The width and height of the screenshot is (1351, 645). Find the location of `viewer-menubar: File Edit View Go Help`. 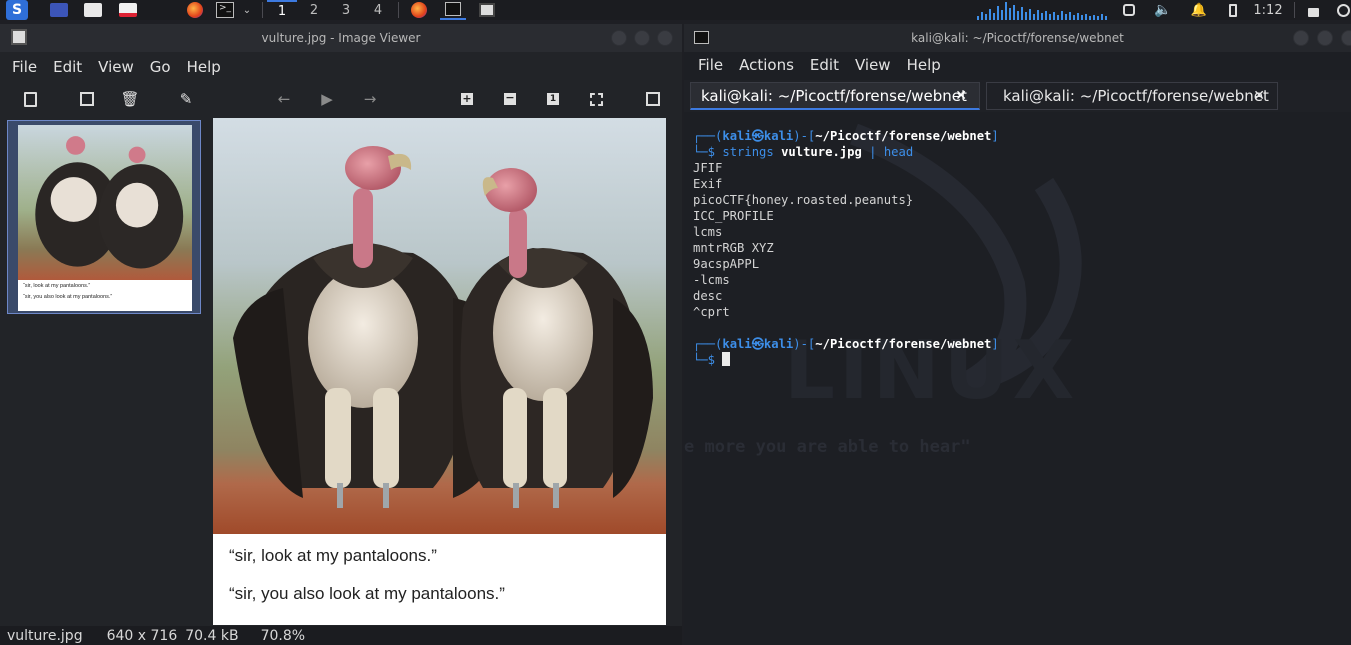

viewer-menubar: File Edit View Go Help is located at coordinates (341, 67).